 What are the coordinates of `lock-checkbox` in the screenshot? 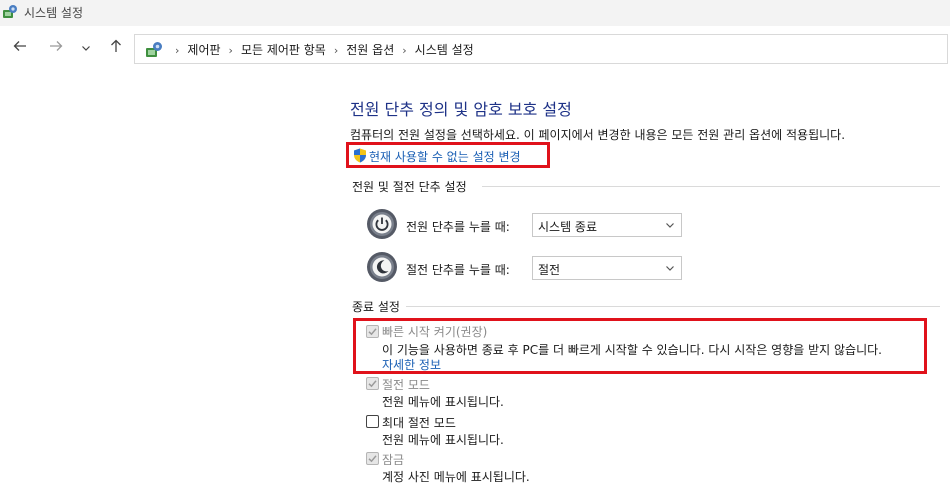 It's located at (372, 458).